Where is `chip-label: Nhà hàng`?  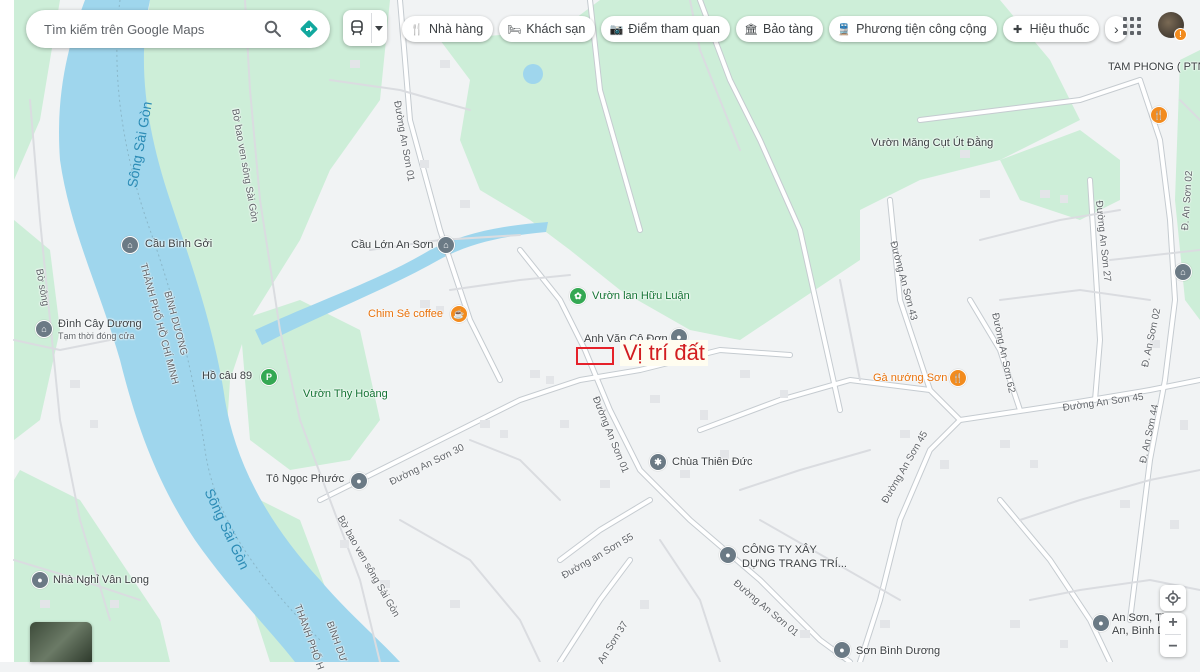 chip-label: Nhà hàng is located at coordinates (456, 29).